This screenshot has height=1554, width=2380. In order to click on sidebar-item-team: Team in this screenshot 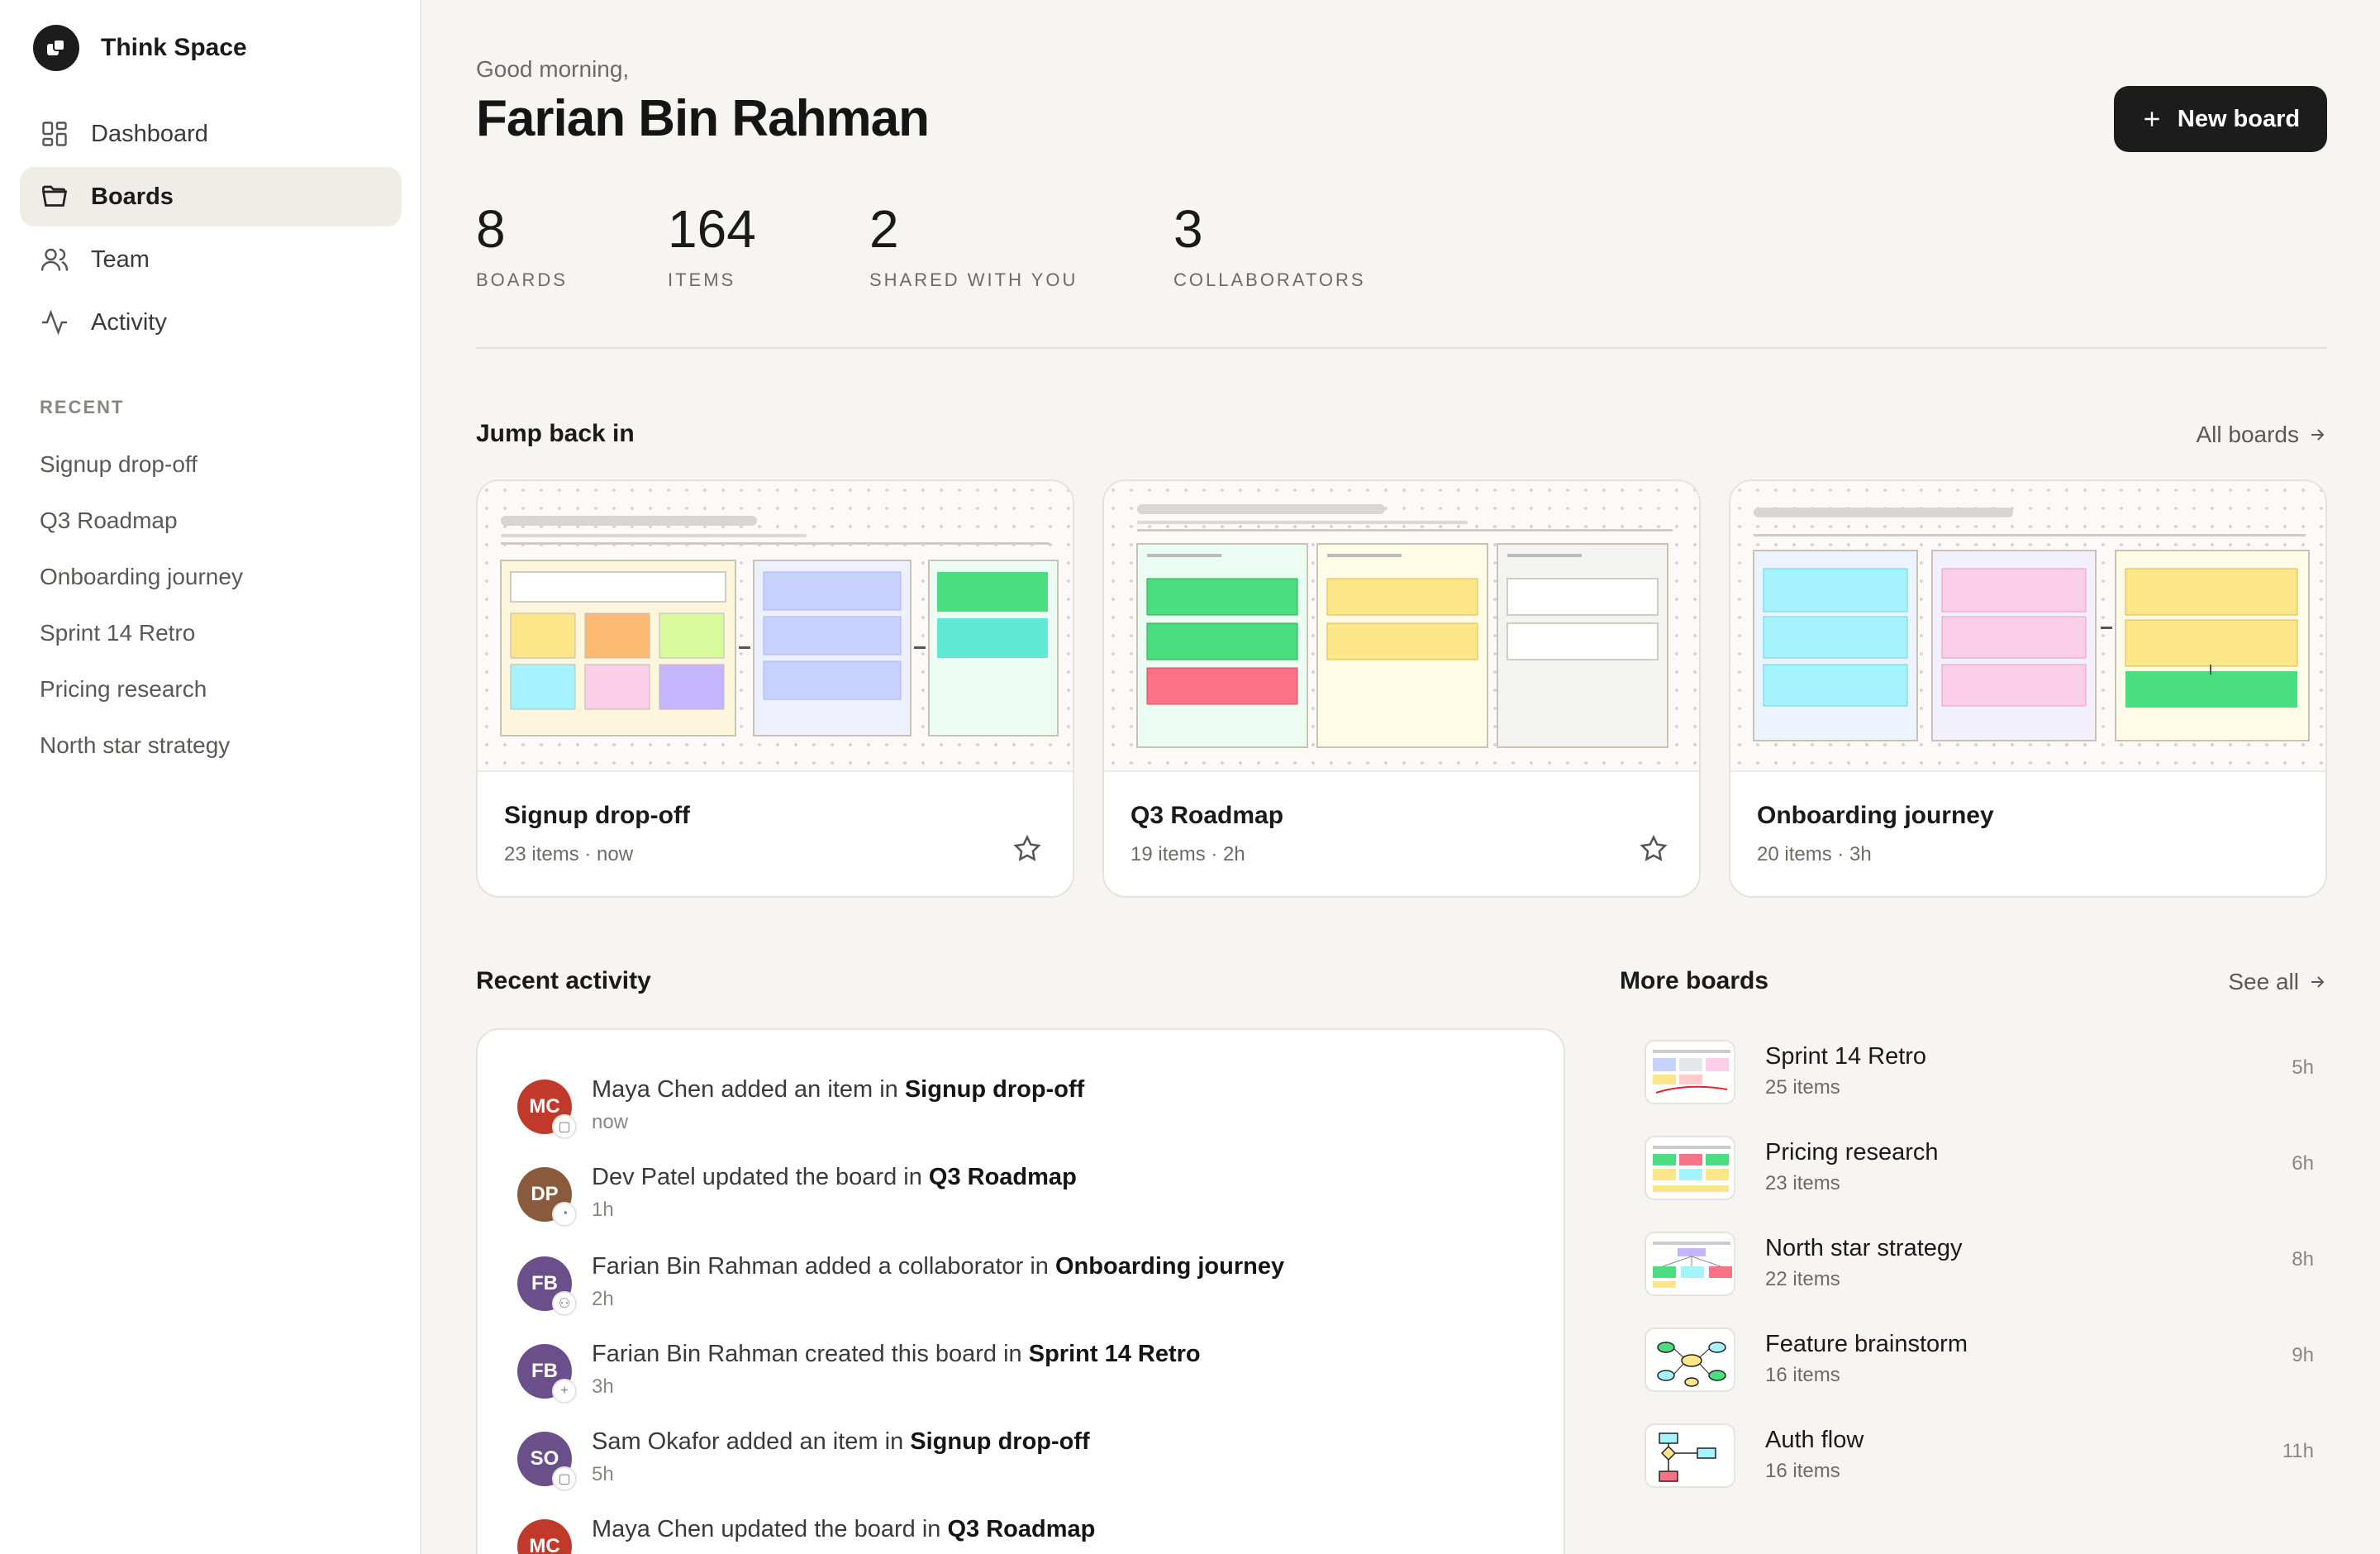, I will do `click(211, 259)`.